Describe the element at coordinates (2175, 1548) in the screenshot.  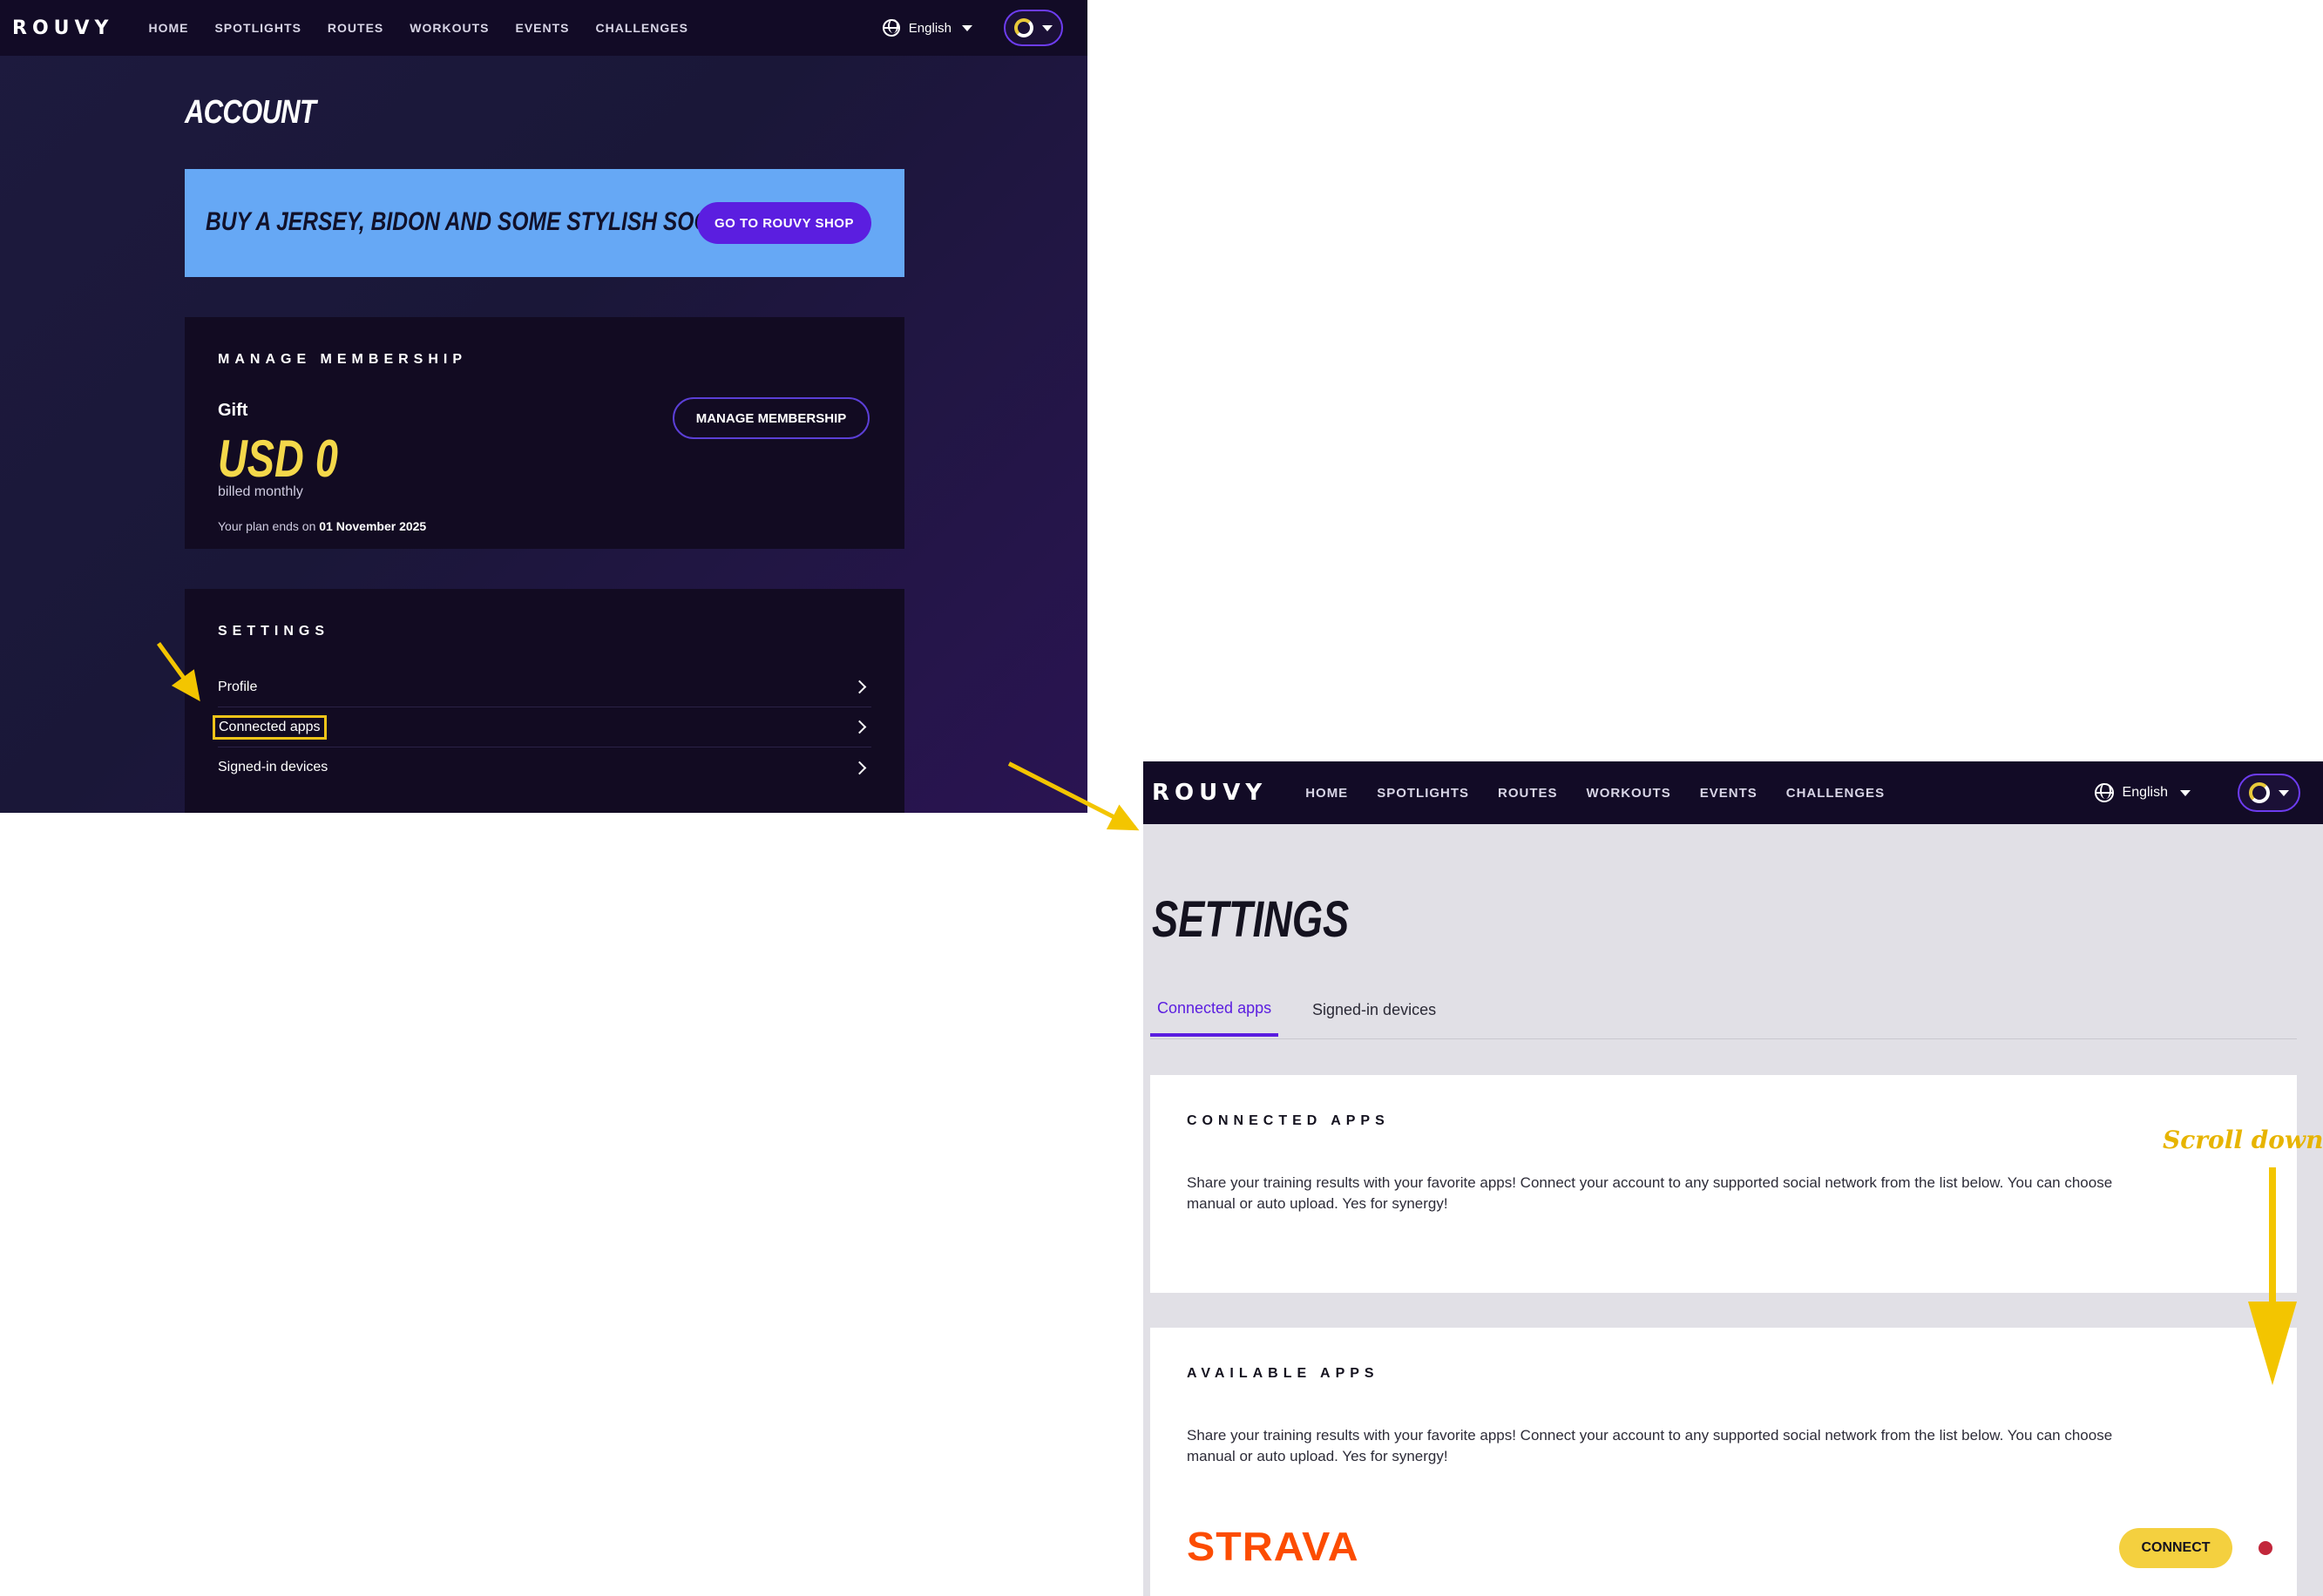
I see `strava-connect-button: CONNECT` at that location.